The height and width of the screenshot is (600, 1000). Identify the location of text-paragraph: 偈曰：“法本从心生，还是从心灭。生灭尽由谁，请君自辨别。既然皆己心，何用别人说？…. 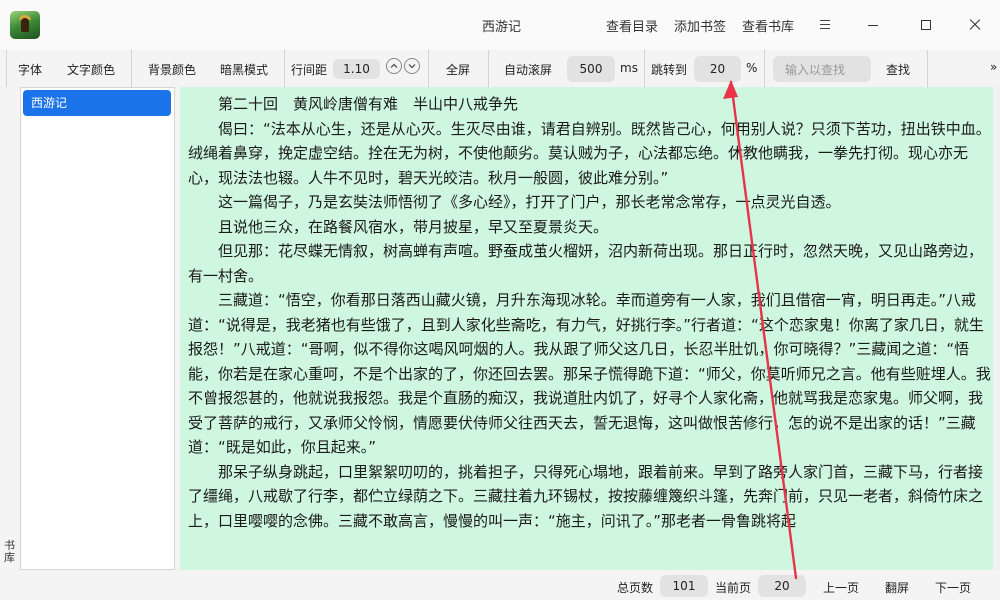
(589, 153).